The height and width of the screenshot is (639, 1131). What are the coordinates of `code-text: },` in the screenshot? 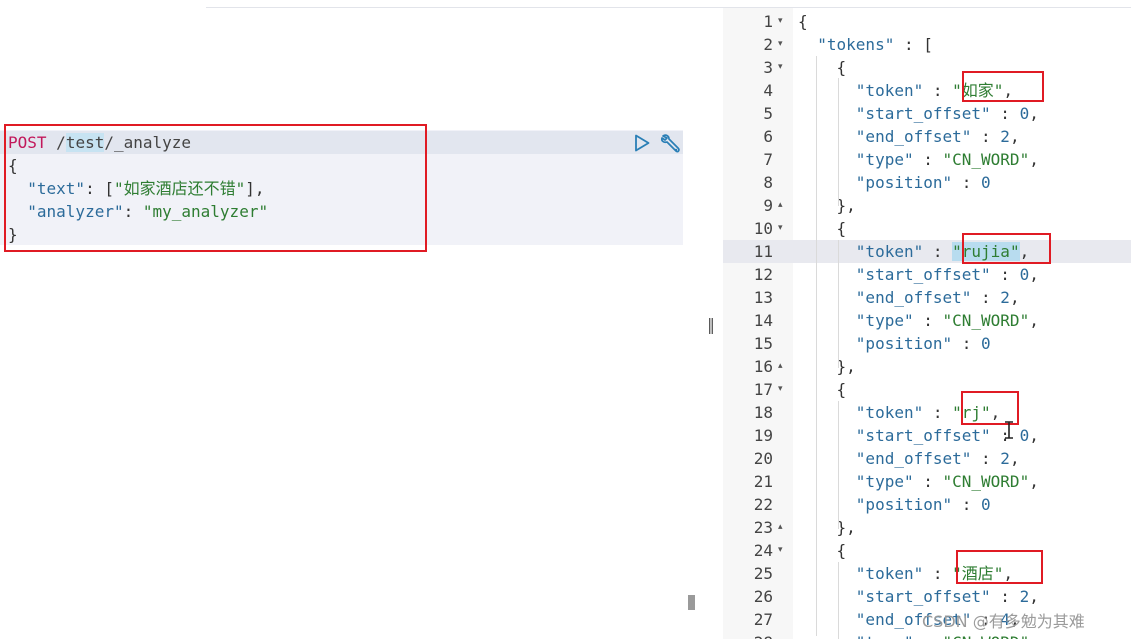 It's located at (846, 205).